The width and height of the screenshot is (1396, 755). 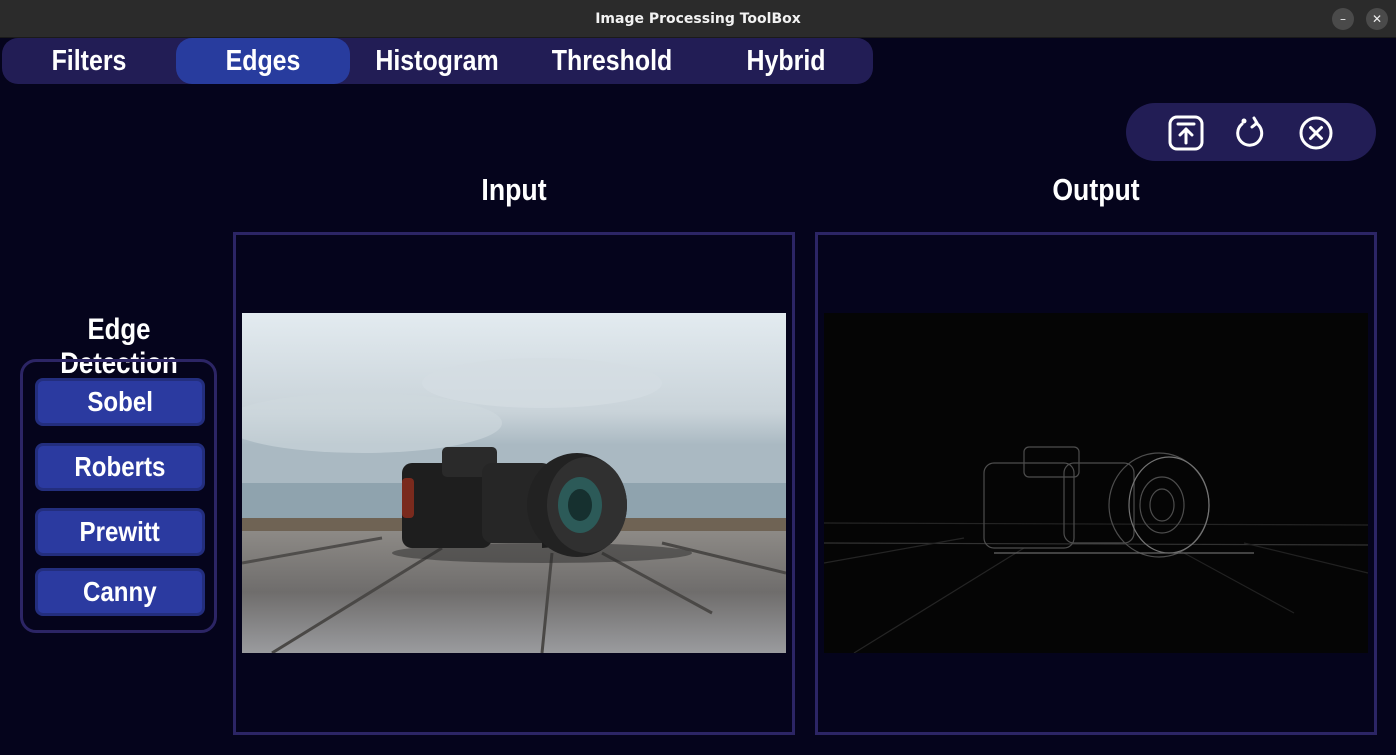 I want to click on tab-threshold: Threshold, so click(x=612, y=61).